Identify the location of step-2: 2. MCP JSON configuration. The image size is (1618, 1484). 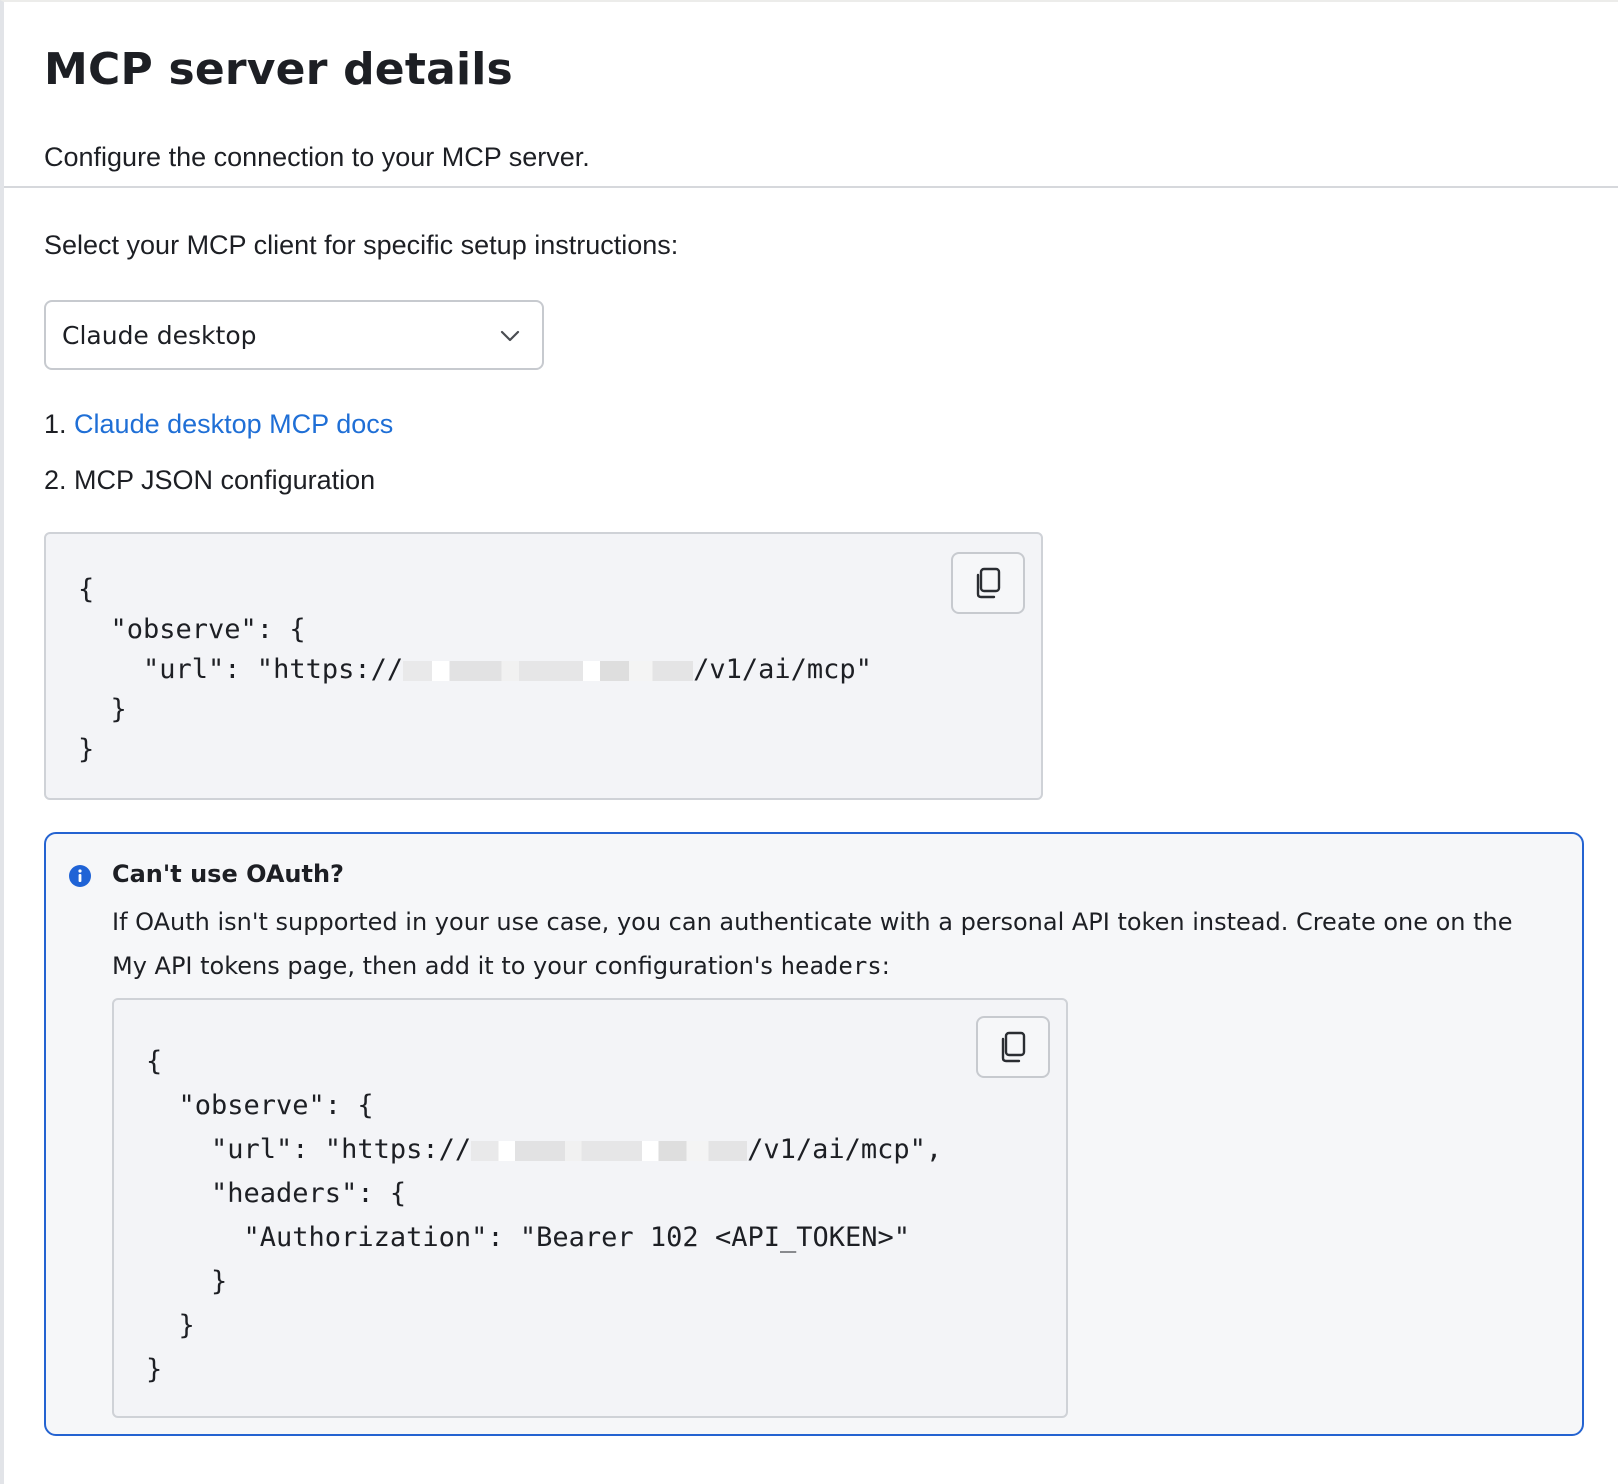
(210, 480).